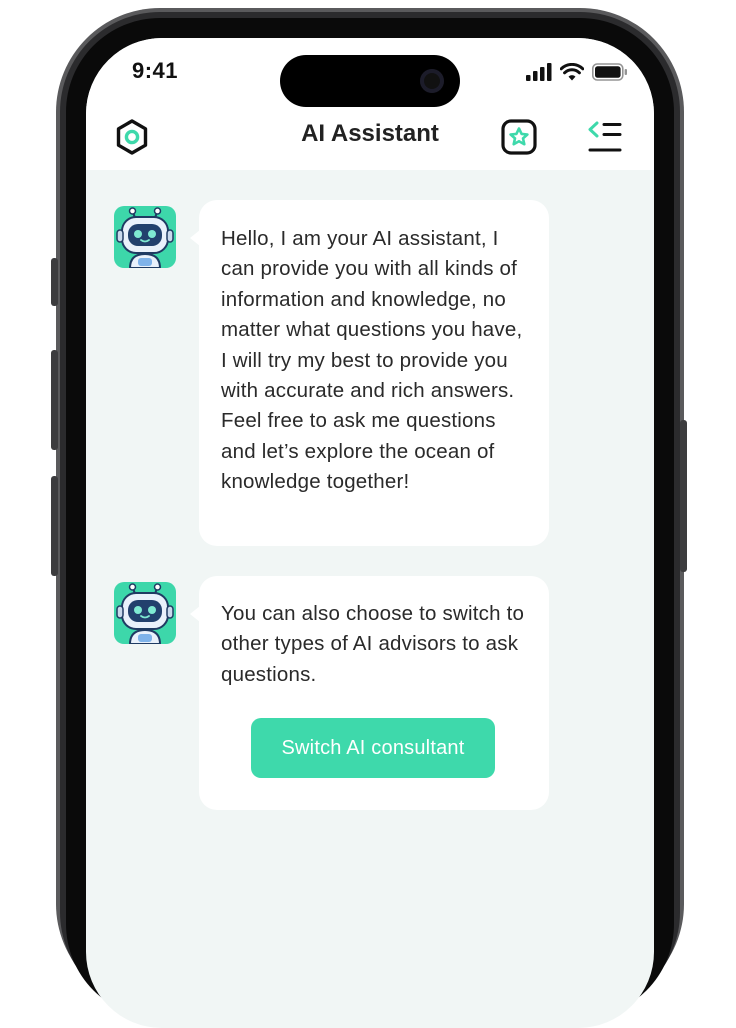 The height and width of the screenshot is (1028, 736). Describe the element at coordinates (609, 72) in the screenshot. I see `battery-icon` at that location.